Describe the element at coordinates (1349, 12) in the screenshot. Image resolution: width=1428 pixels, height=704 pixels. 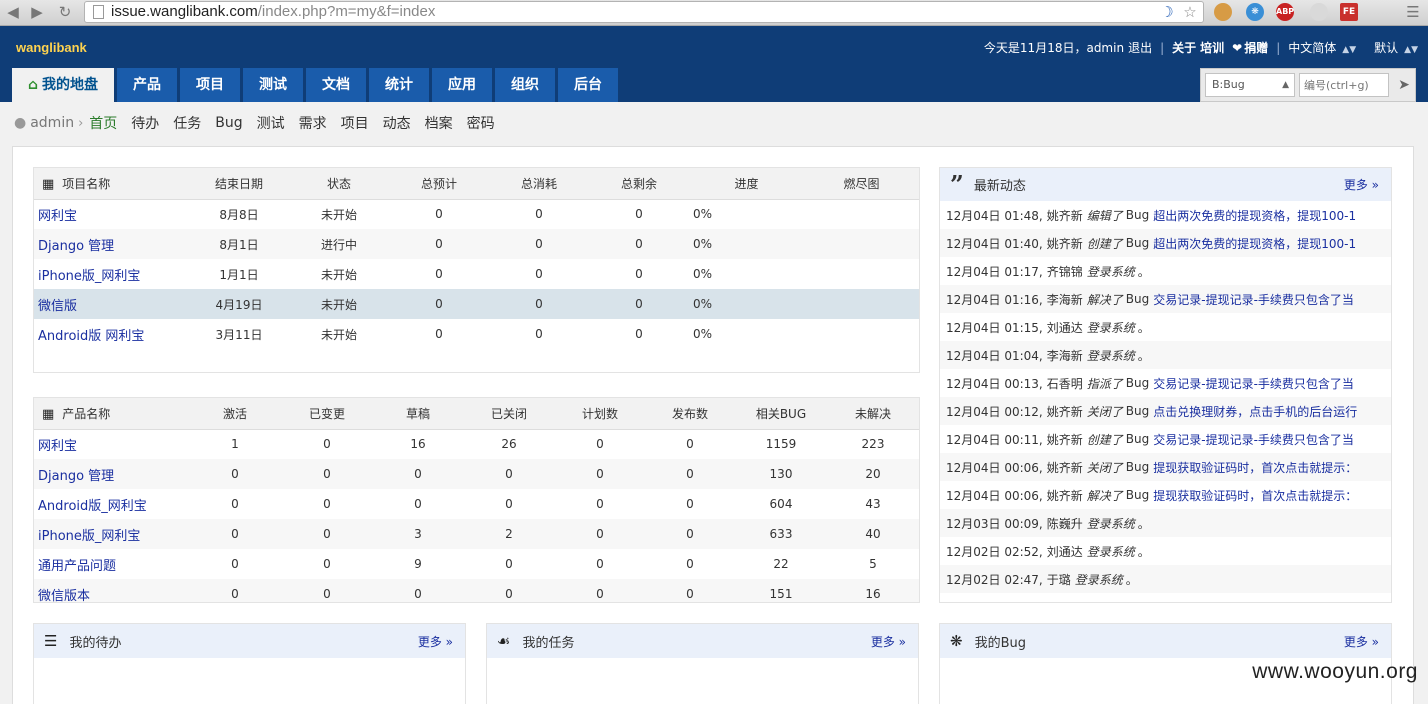
I see `fe-extension-icon: FE` at that location.